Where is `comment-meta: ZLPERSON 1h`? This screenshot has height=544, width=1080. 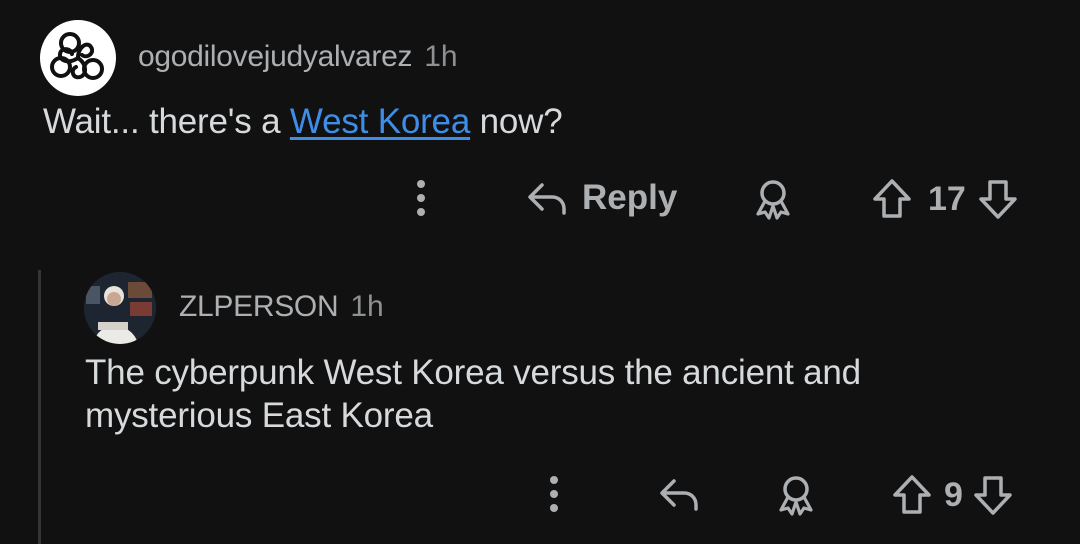 comment-meta: ZLPERSON 1h is located at coordinates (281, 307).